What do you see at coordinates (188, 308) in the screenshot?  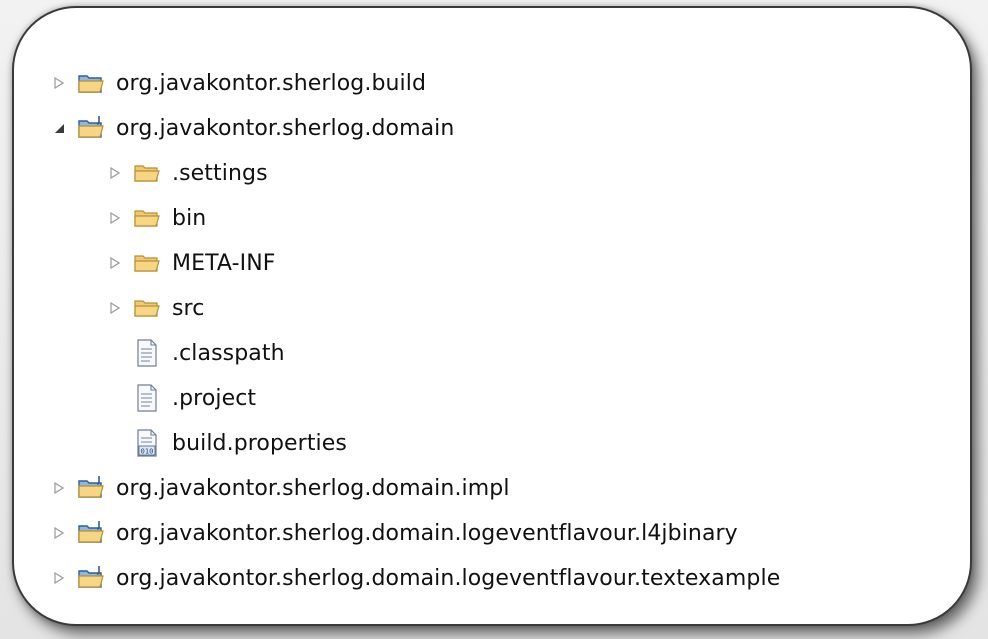 I see `tree-item-label: src` at bounding box center [188, 308].